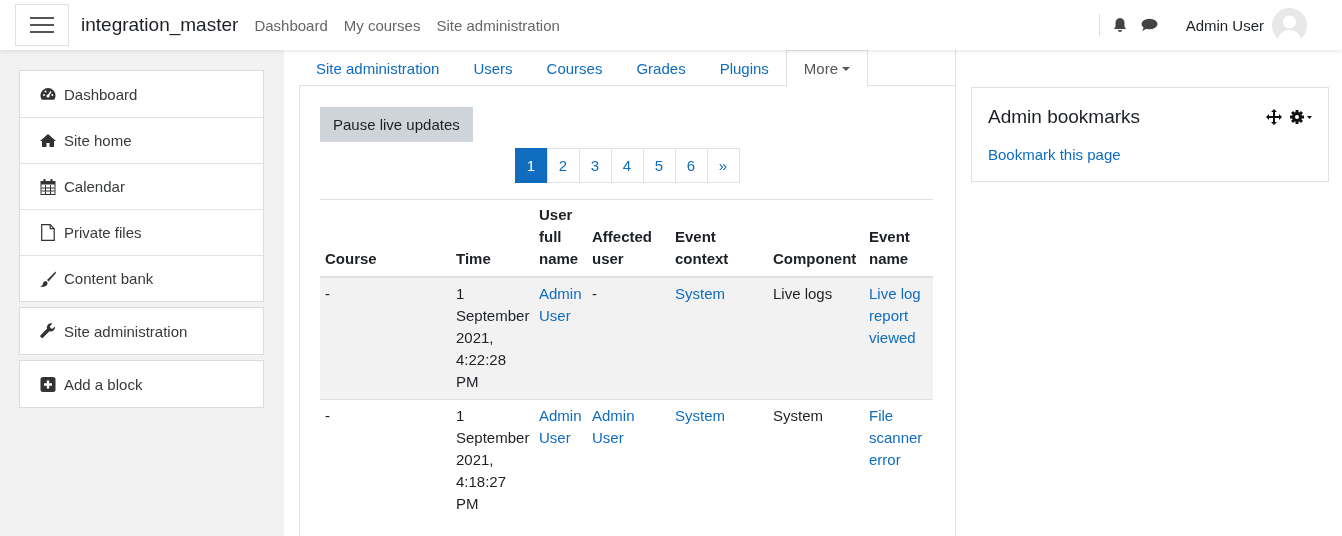 This screenshot has width=1342, height=536. What do you see at coordinates (898, 316) in the screenshot?
I see `table-link: Live log report viewed` at bounding box center [898, 316].